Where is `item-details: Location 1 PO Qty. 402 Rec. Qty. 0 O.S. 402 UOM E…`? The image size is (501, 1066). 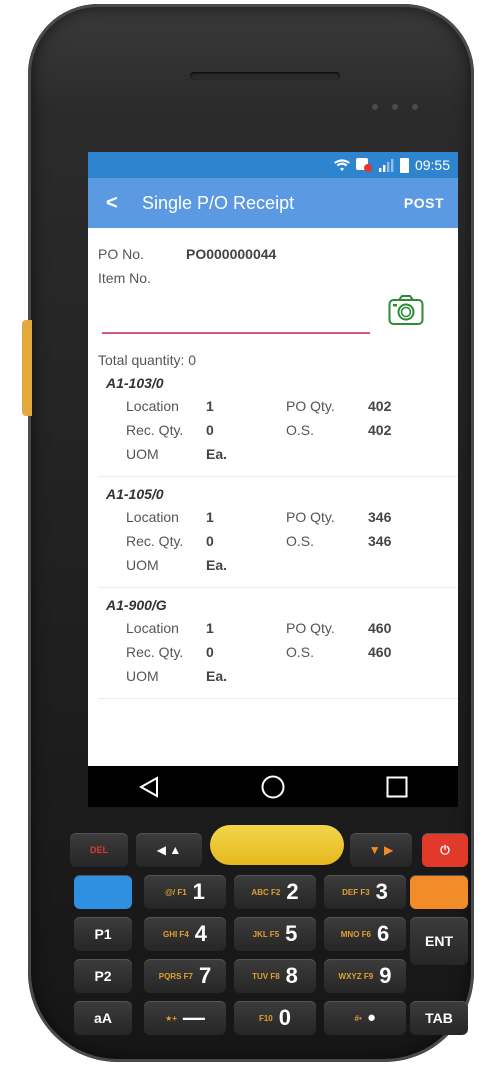 item-details: Location 1 PO Qty. 402 Rec. Qty. 0 O.S. 402 UOM E… is located at coordinates (278, 430).